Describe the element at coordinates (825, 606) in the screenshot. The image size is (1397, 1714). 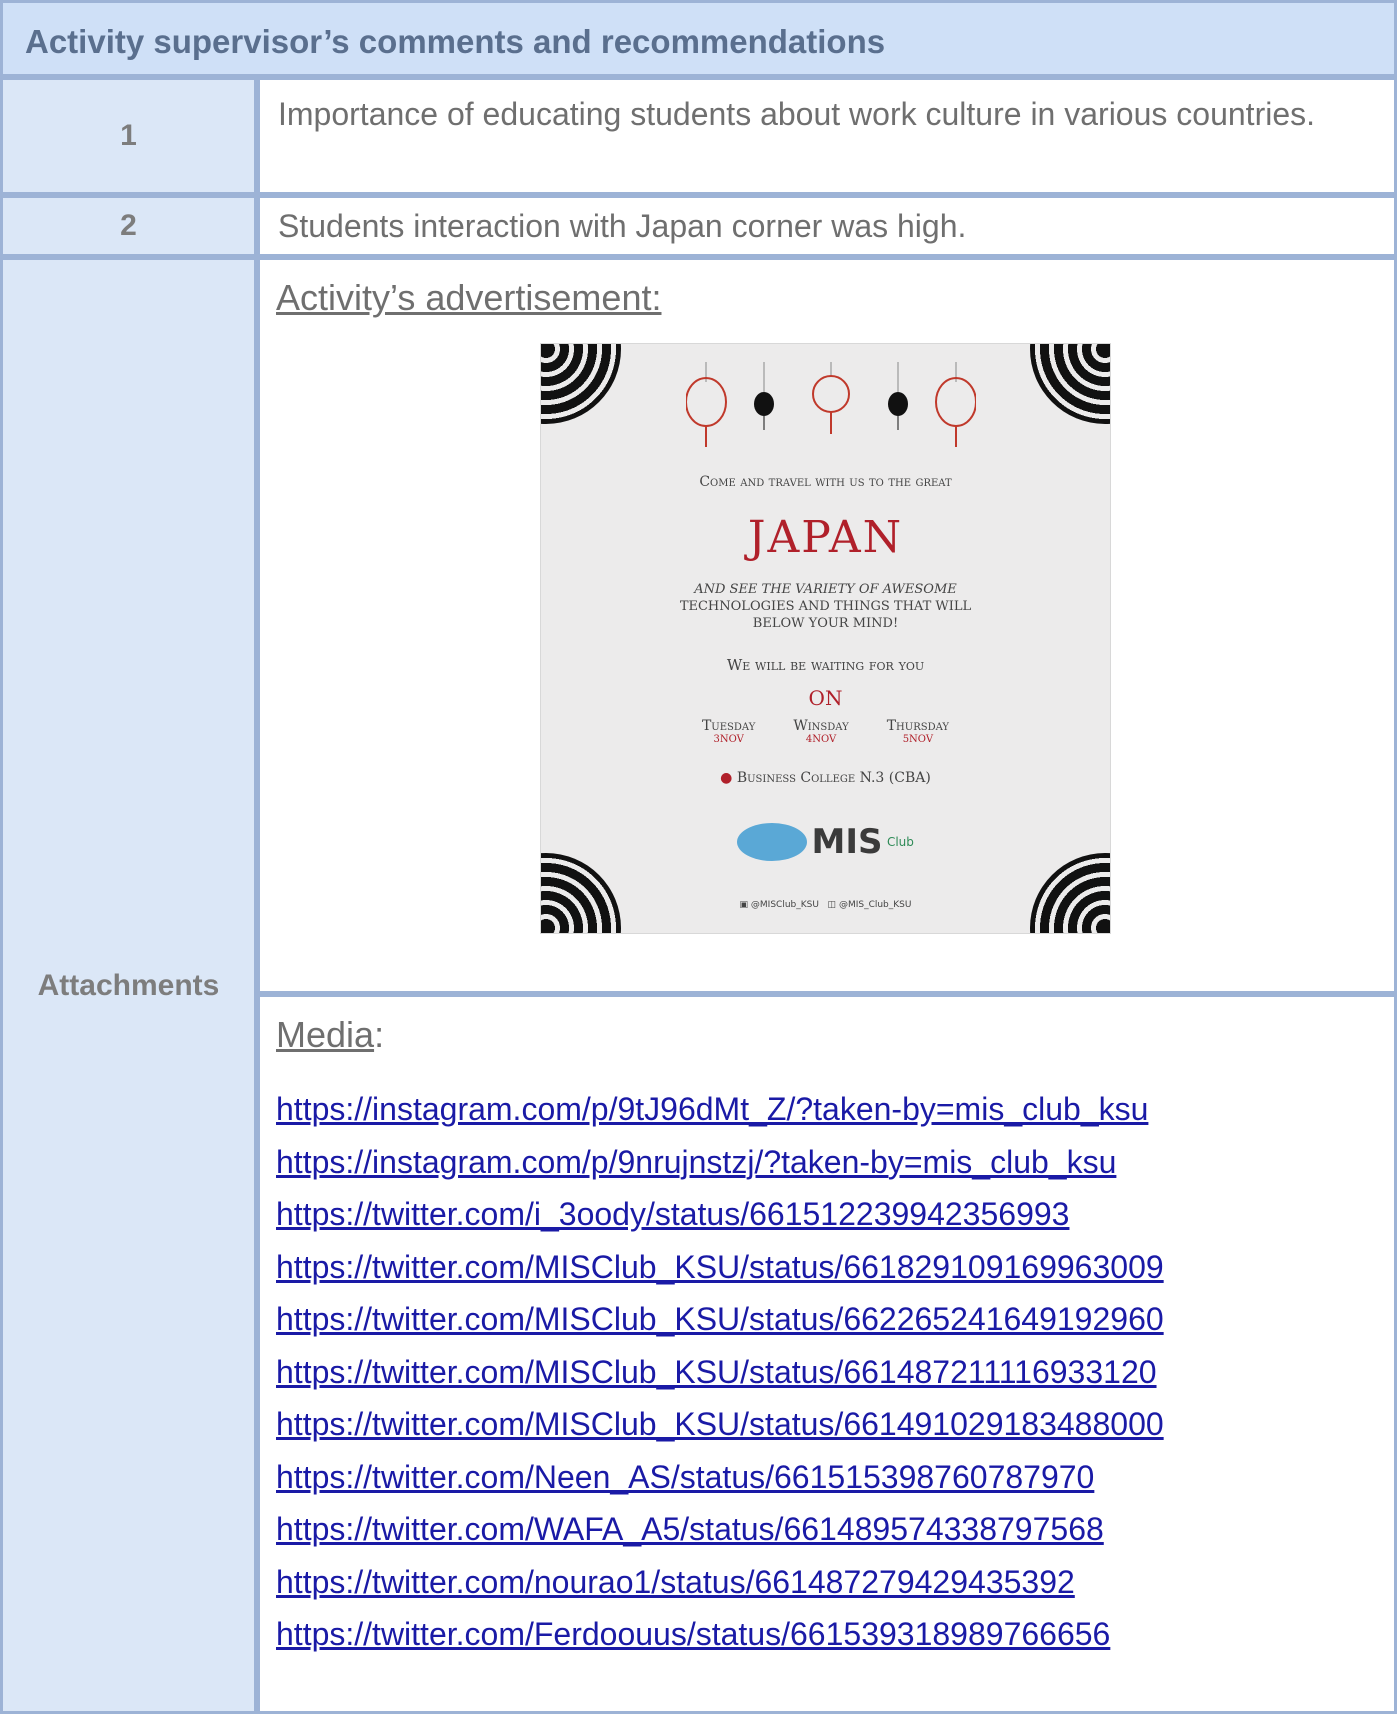
I see `poster-line3: technologies and things that will` at that location.